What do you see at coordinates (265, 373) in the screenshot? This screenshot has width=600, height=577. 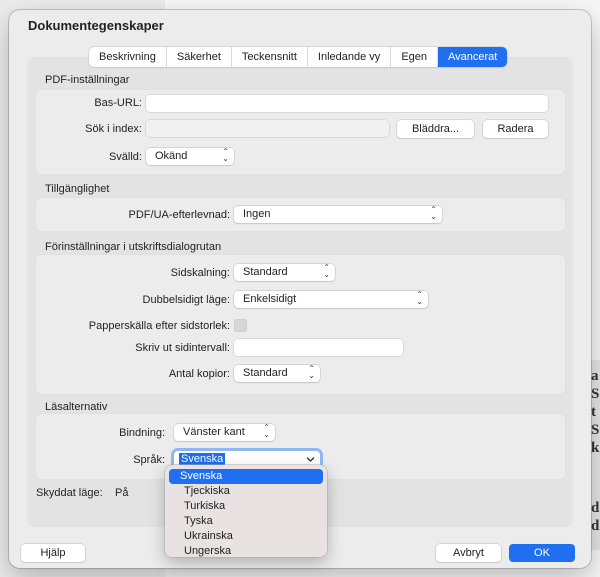 I see `copies-value: Standard` at bounding box center [265, 373].